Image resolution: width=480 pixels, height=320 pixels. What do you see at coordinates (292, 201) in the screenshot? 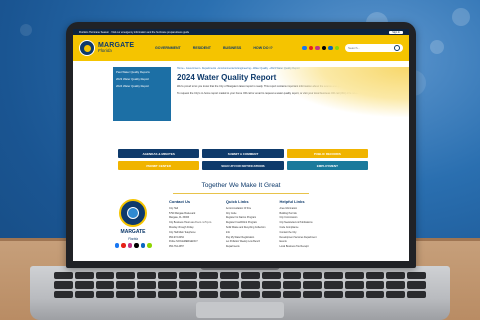
I see `footer-heading: Helpful Links` at bounding box center [292, 201].